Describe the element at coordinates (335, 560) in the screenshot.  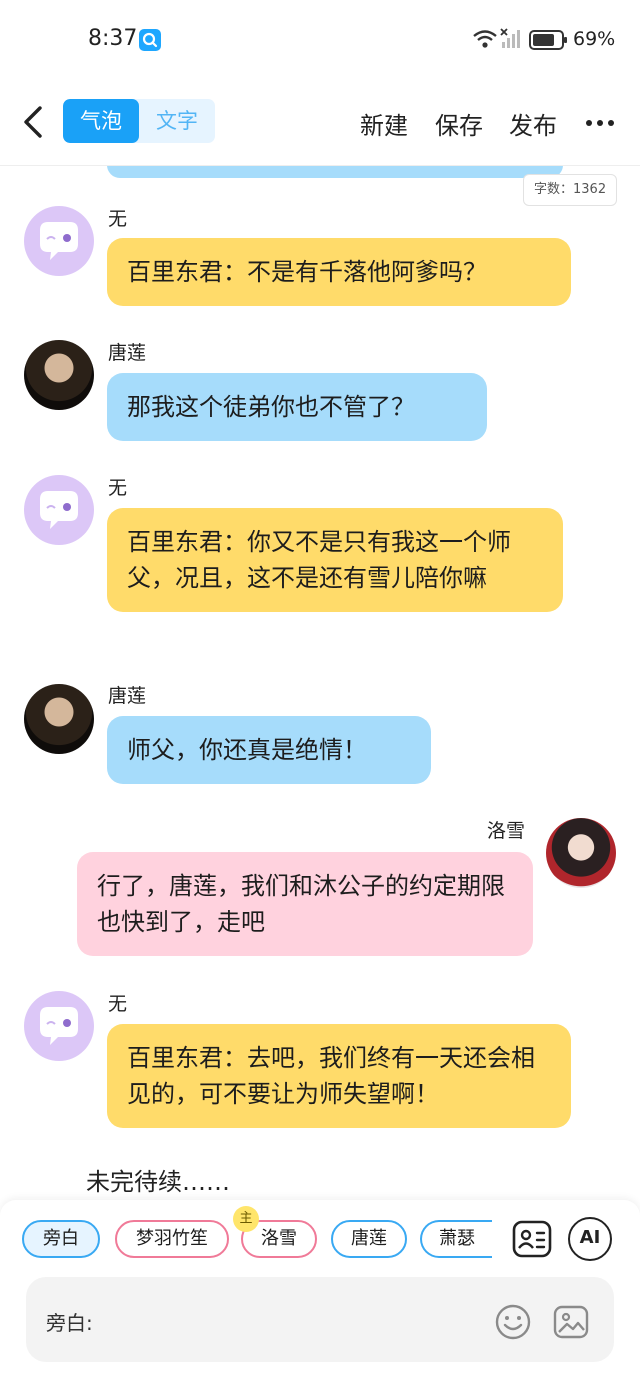
I see `chat-bubble: 百里东君：你又不是只有我这一个师父，况且，这不是还有雪儿陪你嘛` at that location.